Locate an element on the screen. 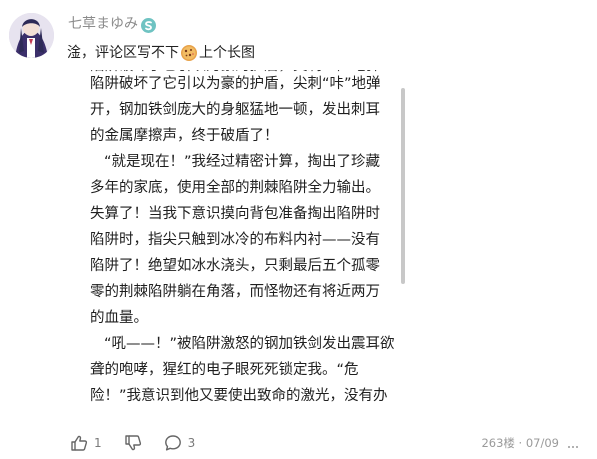  image-text-line: 多年的家底，使用全部的荆棘陷阱全力输出。 is located at coordinates (235, 188).